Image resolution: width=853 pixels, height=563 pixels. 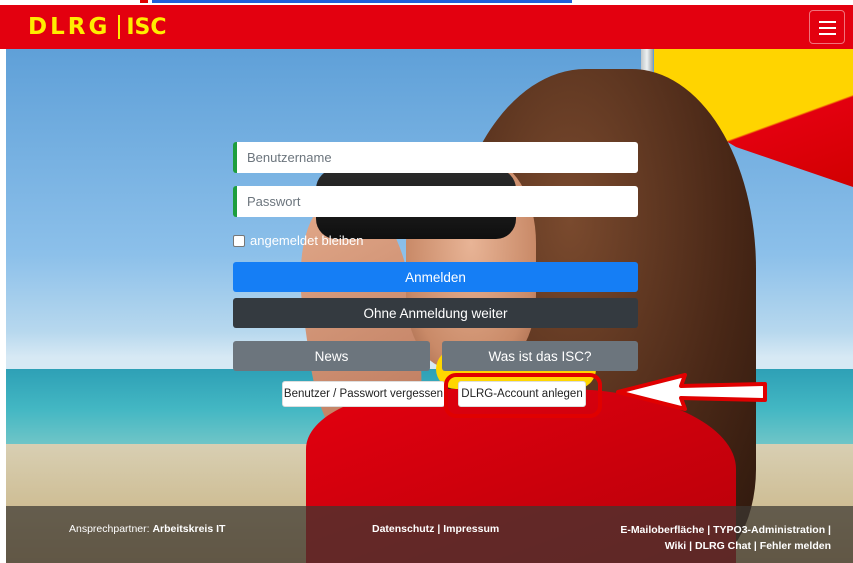 I want to click on login-button: Anmelden, so click(x=435, y=277).